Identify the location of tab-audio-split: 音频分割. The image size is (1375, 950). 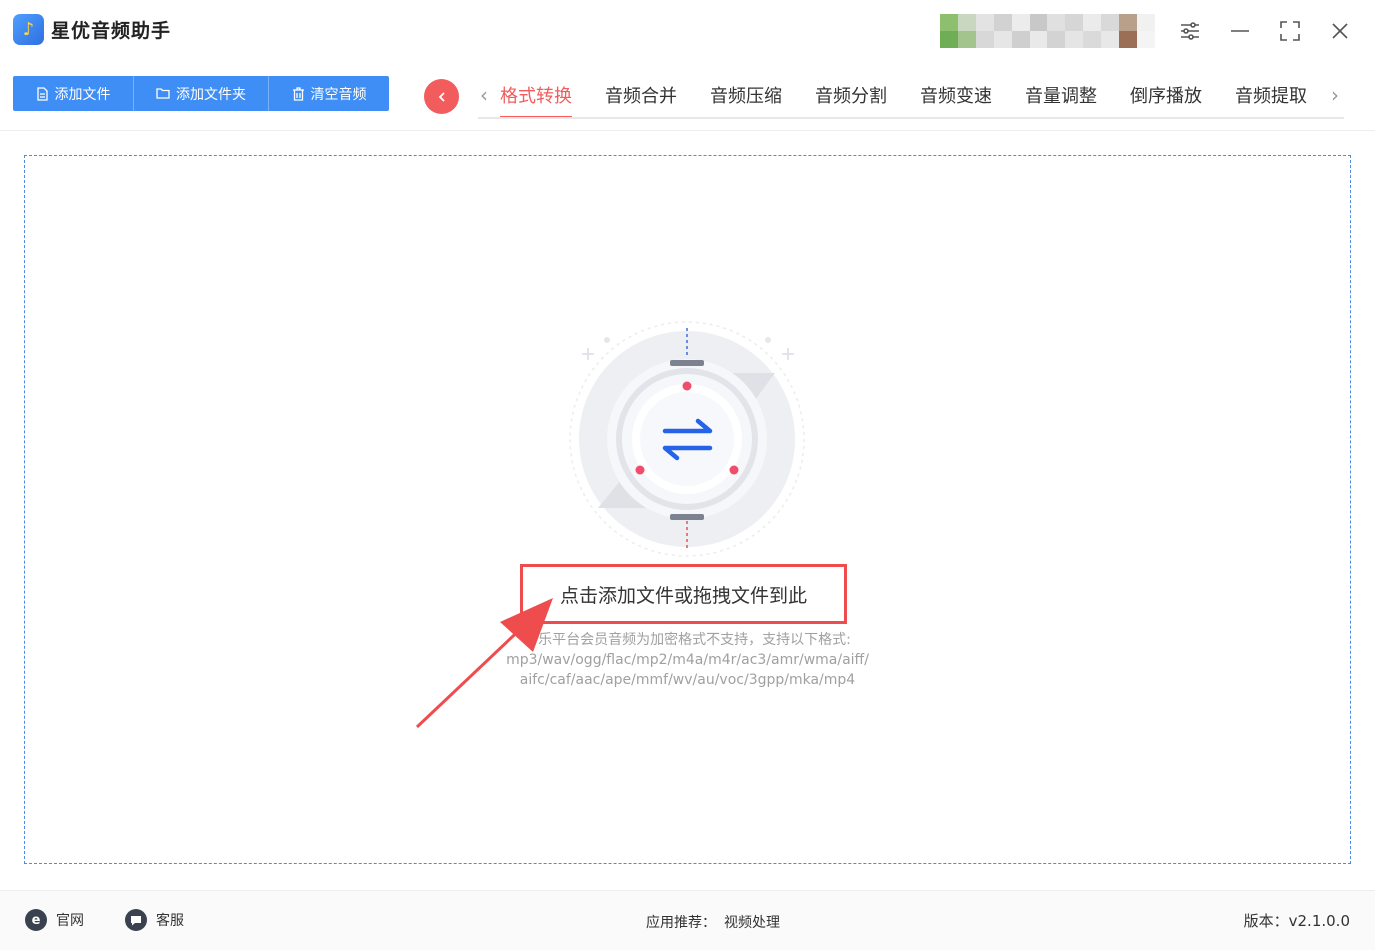
(851, 98).